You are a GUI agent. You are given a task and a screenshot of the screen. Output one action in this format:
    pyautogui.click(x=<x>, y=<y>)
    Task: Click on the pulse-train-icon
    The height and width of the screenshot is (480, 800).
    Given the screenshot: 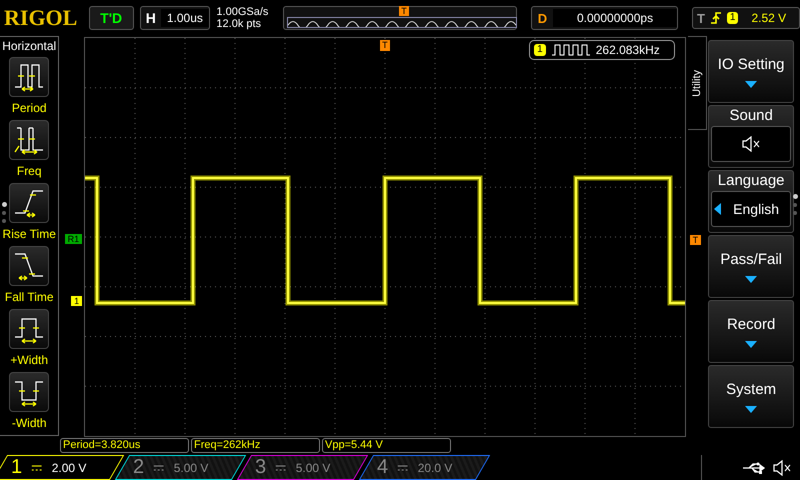 What is the action you would take?
    pyautogui.click(x=570, y=50)
    